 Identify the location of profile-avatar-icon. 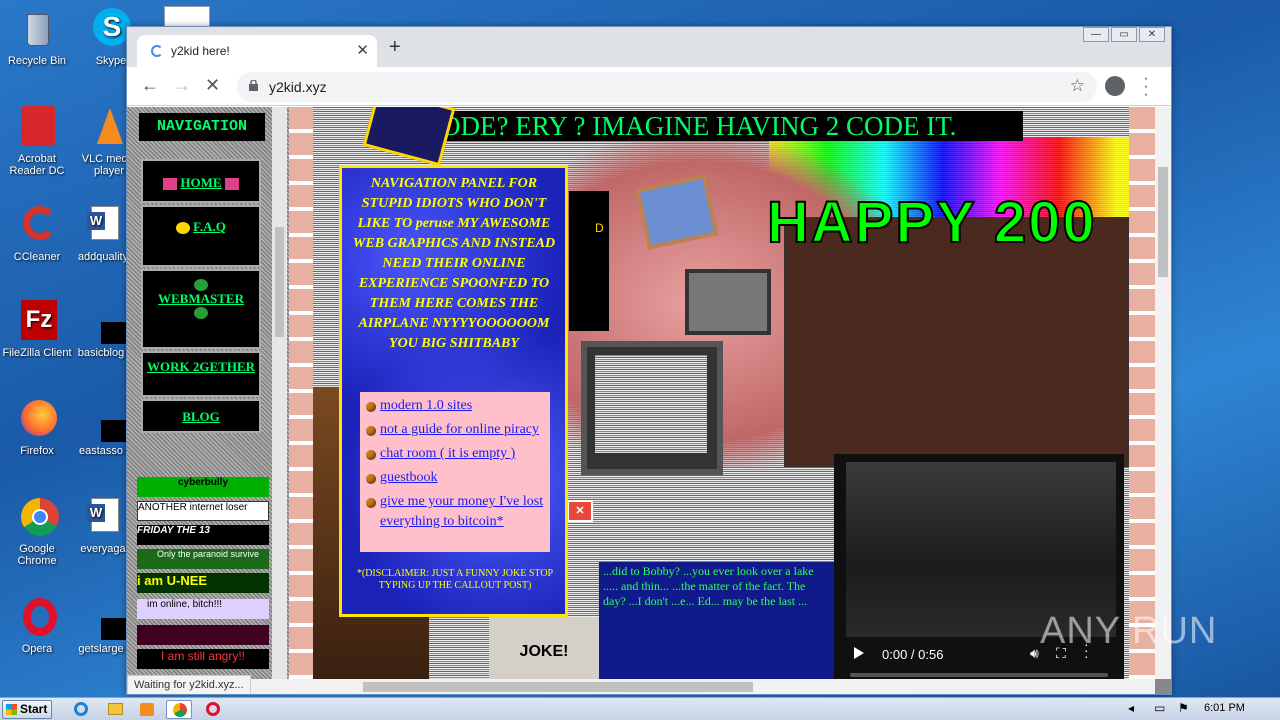
(1115, 86).